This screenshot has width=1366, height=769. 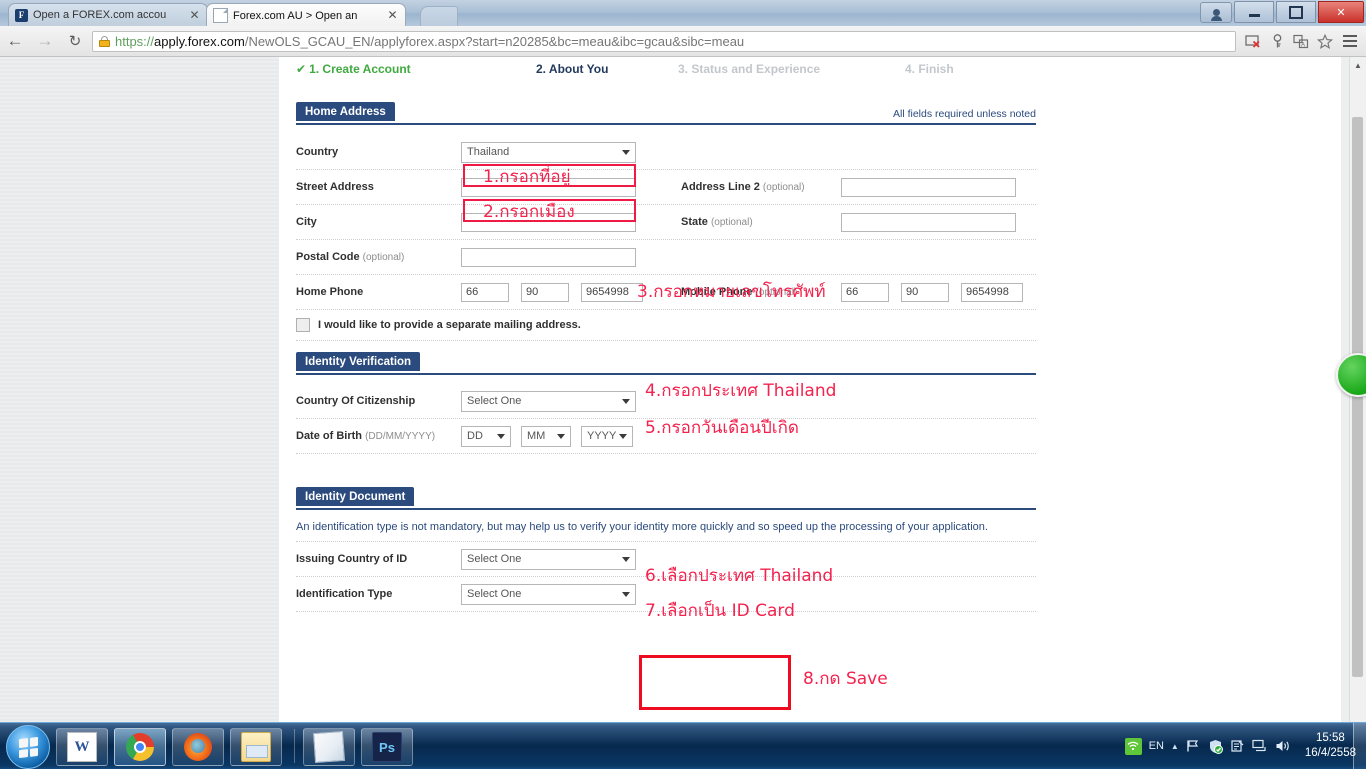 What do you see at coordinates (666, 257) in the screenshot?
I see `postal-code-row: Postal Code (optional)` at bounding box center [666, 257].